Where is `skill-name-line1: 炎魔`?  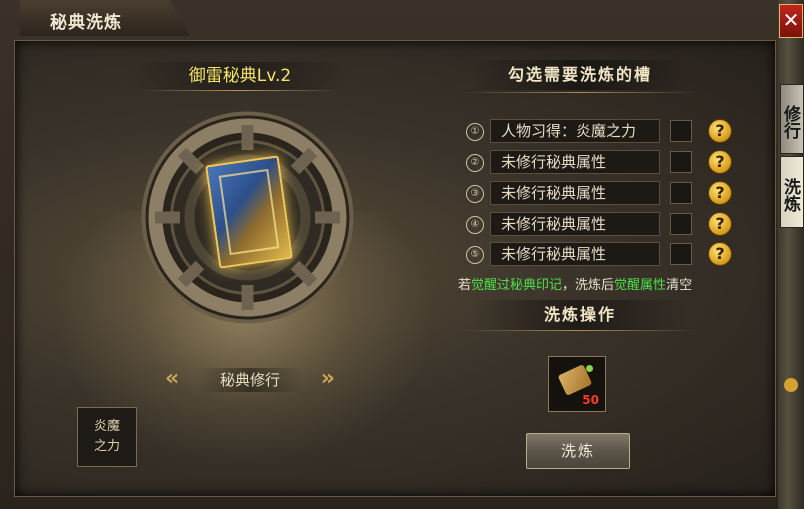
skill-name-line1: 炎魔 is located at coordinates (106, 426).